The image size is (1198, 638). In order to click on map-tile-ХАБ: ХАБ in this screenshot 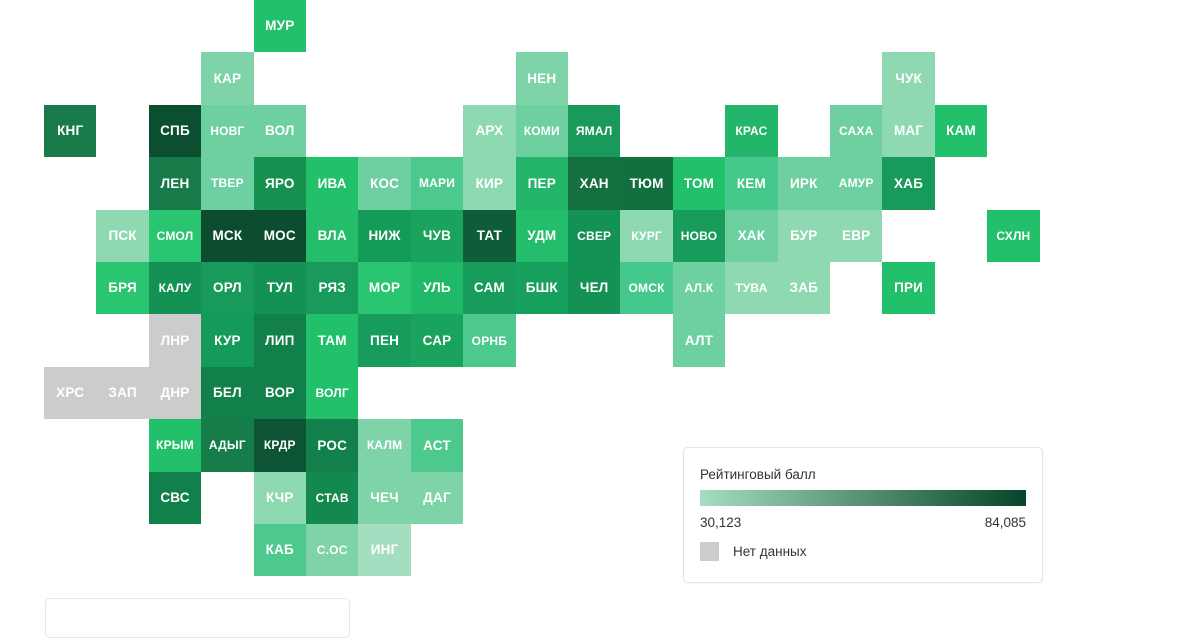, I will do `click(908, 183)`.